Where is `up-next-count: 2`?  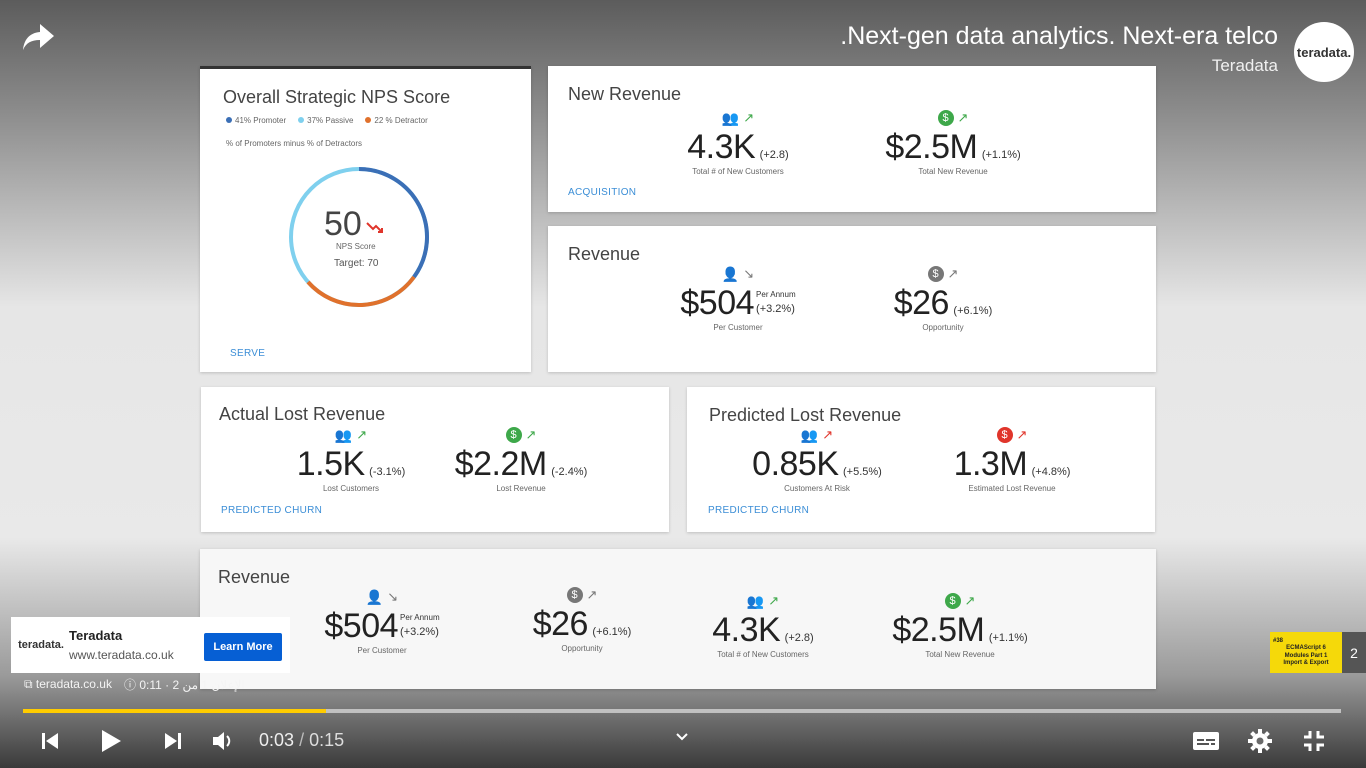
up-next-count: 2 is located at coordinates (1354, 652).